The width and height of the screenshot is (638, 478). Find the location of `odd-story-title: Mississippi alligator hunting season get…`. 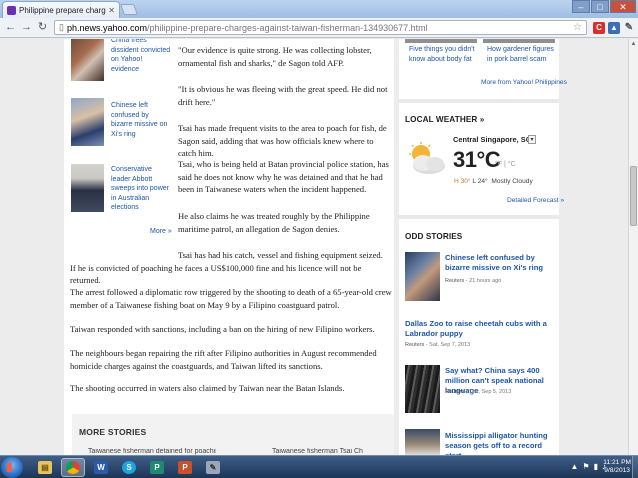

odd-story-title: Mississippi alligator hunting season get… is located at coordinates (501, 443).